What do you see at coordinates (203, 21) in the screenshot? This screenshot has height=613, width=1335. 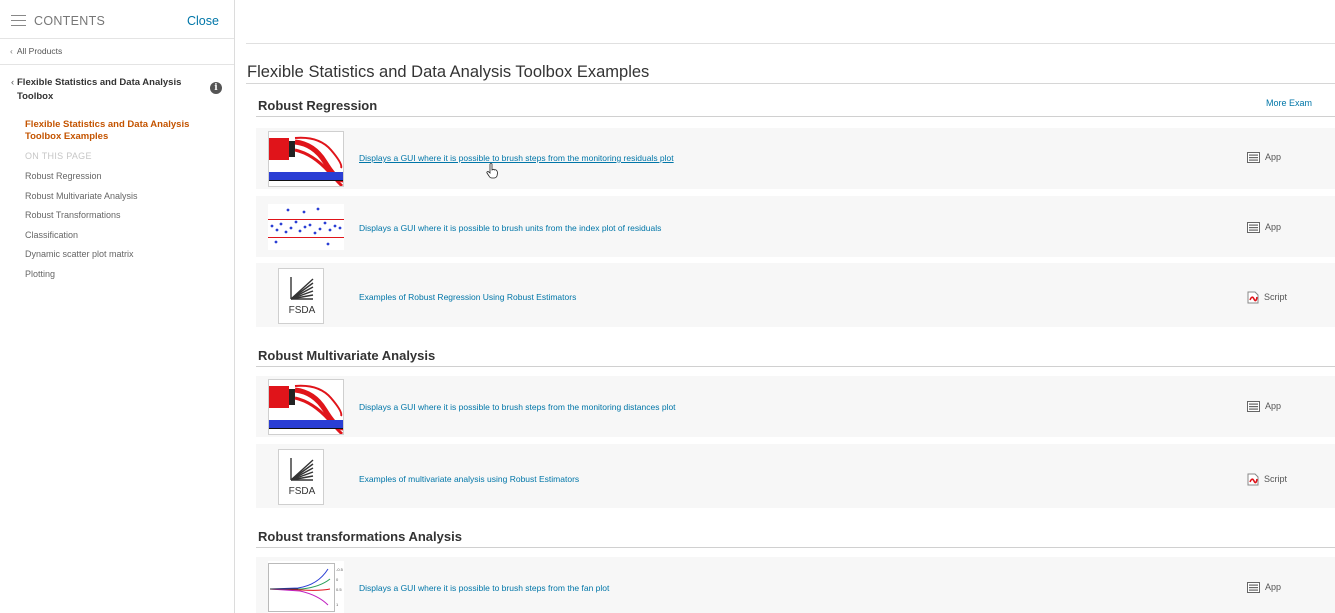 I see `close-button: Close` at bounding box center [203, 21].